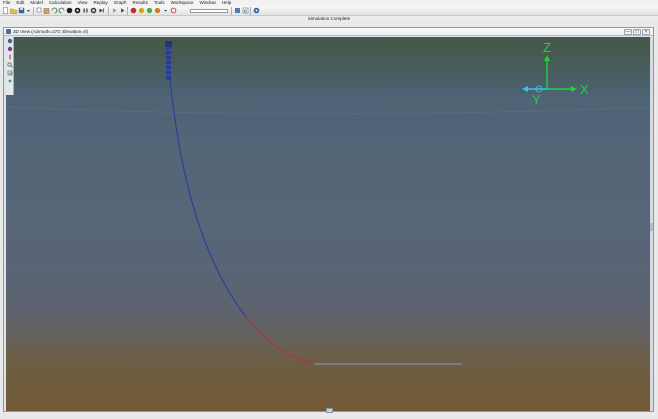 This screenshot has width=658, height=419. Describe the element at coordinates (329, 410) in the screenshot. I see `bottom-splitter-handle` at that location.